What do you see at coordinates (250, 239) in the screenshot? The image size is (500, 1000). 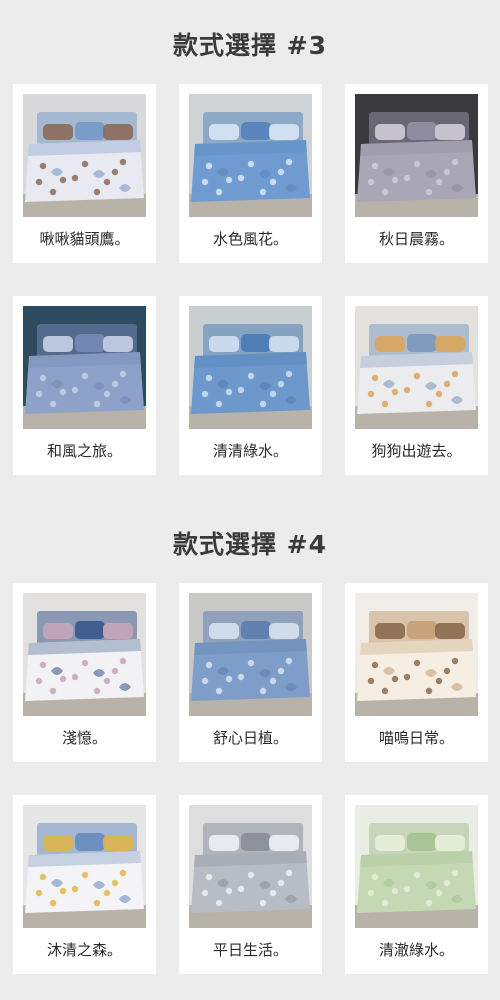 I see `product-name: 水色風花。` at bounding box center [250, 239].